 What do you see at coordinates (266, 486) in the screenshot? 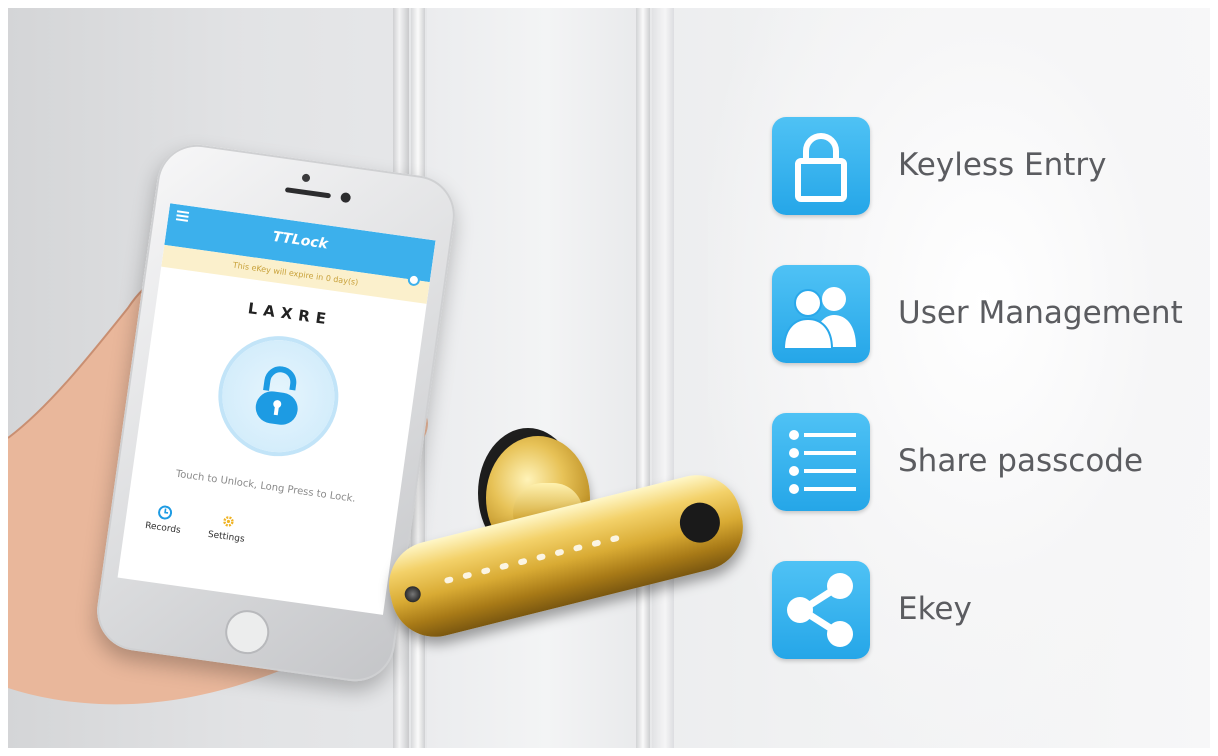
I see `unlock-hint: Touch to Unlock, Long Press to Lock.` at bounding box center [266, 486].